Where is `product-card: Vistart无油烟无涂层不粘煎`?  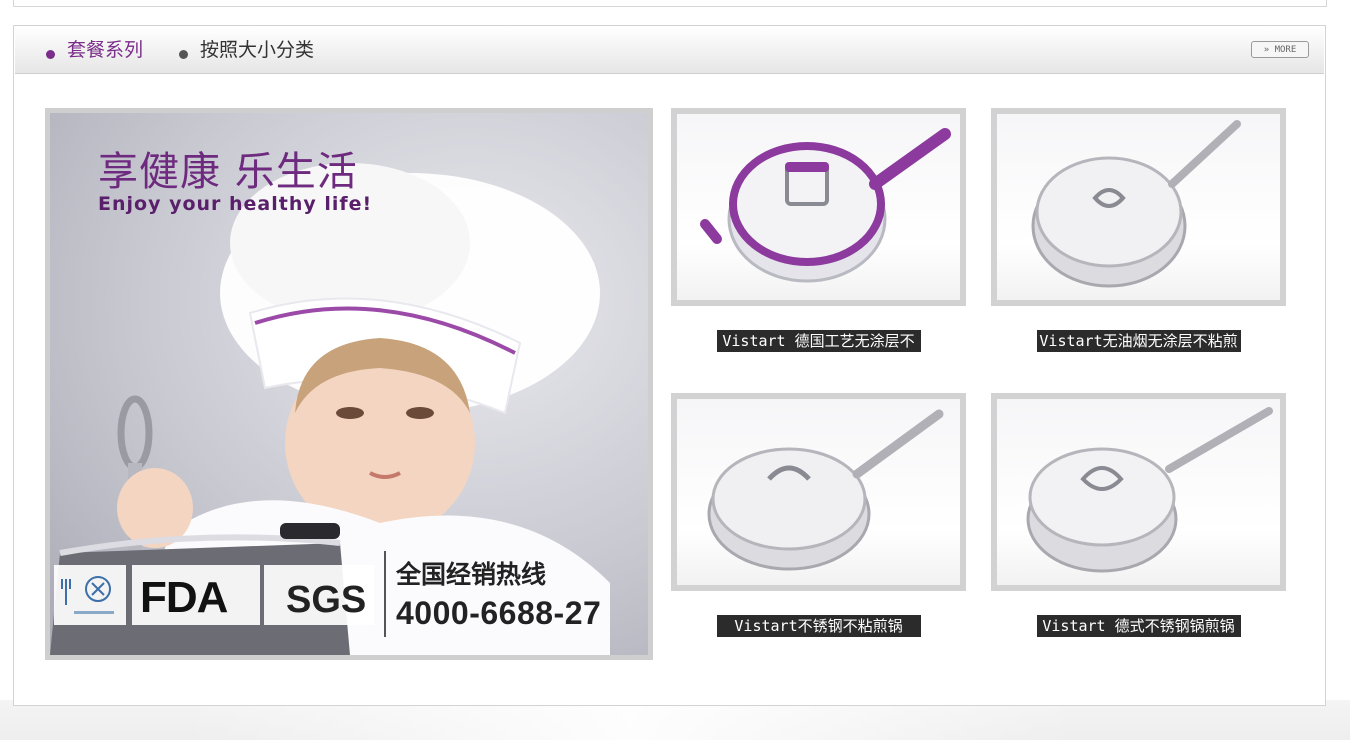 product-card: Vistart无油烟无涂层不粘煎 is located at coordinates (1138, 230).